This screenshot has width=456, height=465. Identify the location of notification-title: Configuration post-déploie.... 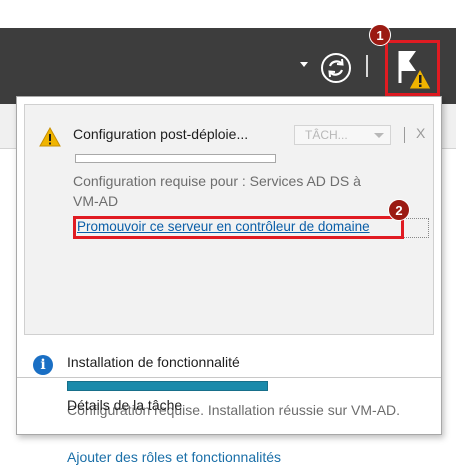
(161, 134).